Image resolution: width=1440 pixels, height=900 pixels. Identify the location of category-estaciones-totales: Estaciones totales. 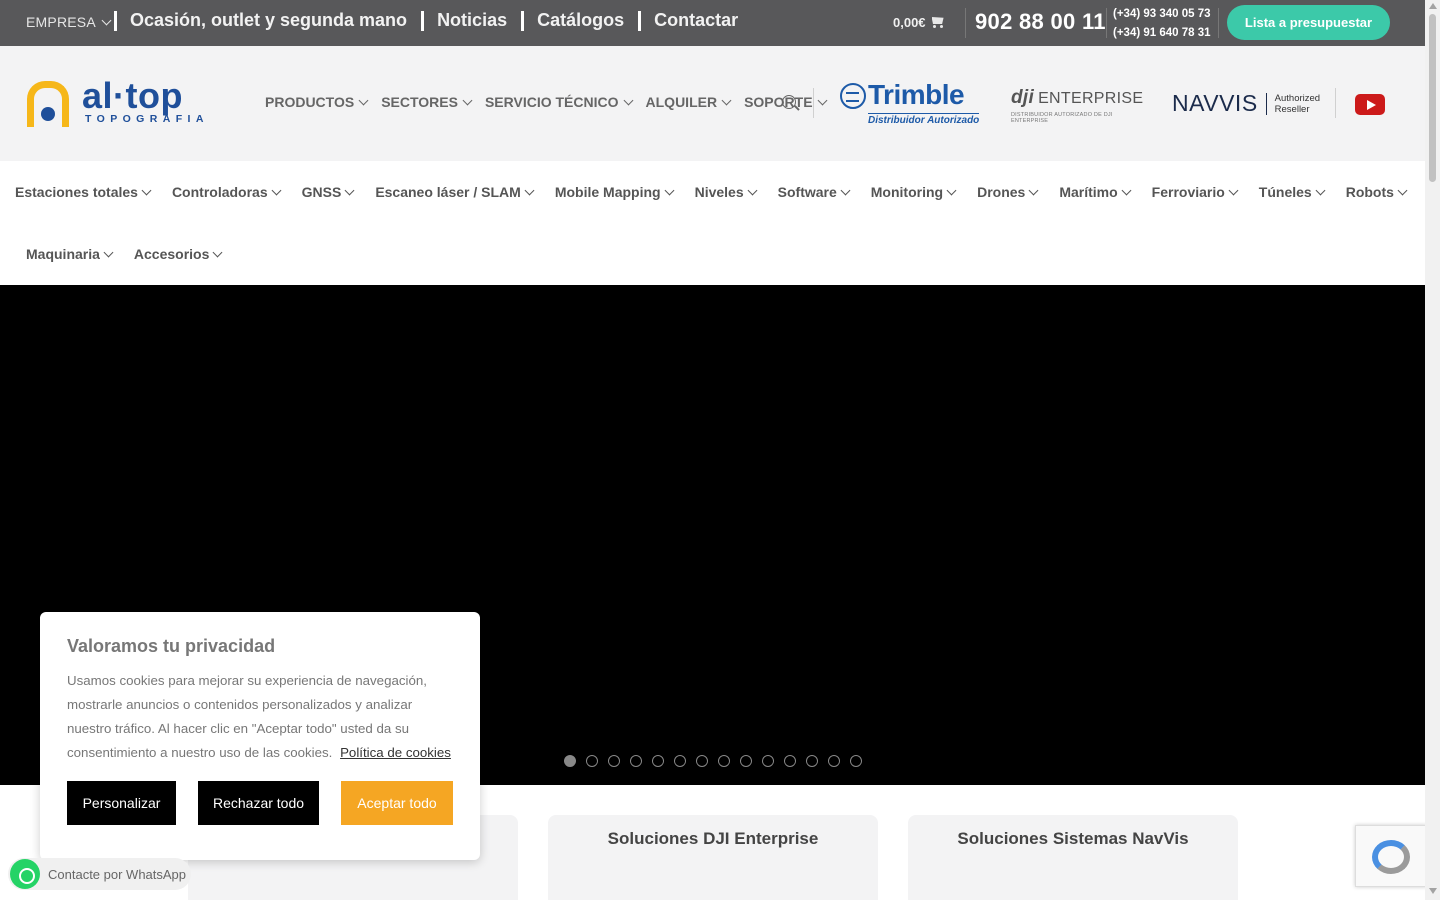
(83, 192).